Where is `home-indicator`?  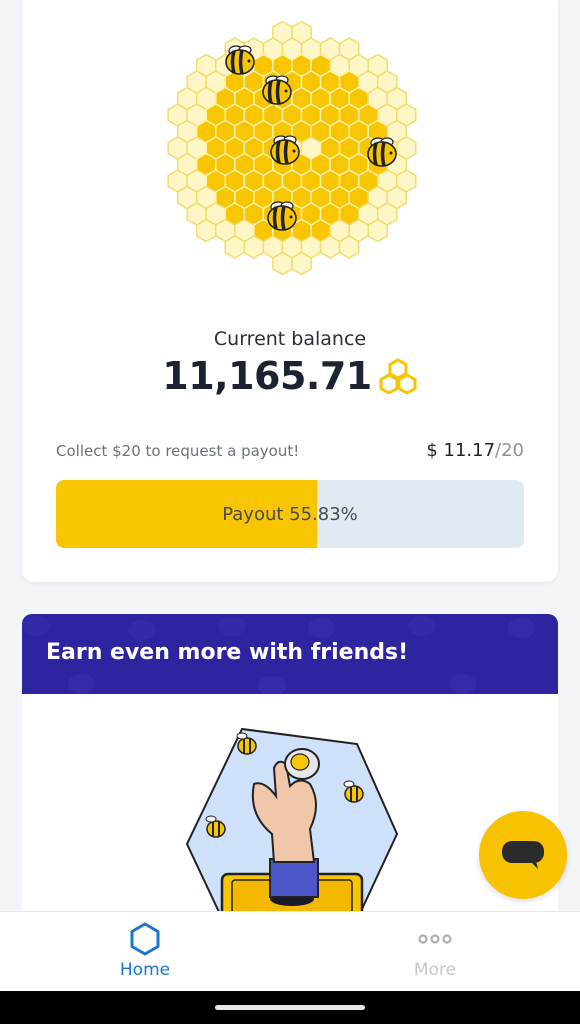
home-indicator is located at coordinates (290, 1007).